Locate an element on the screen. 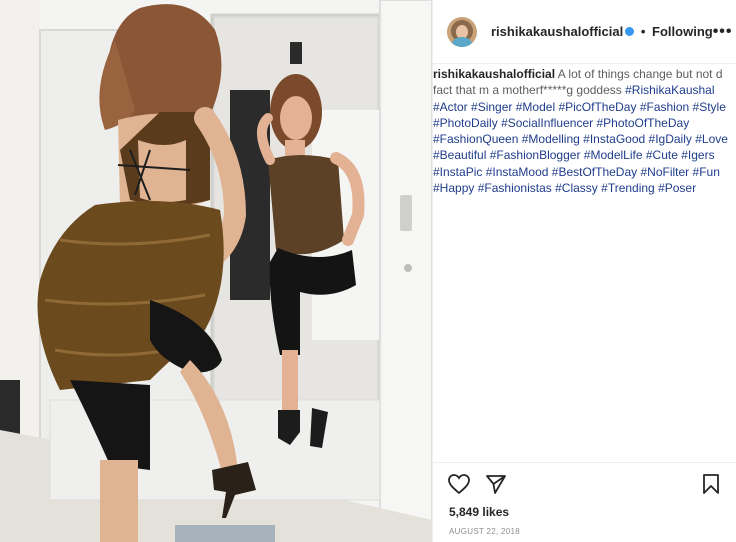 The image size is (736, 542). hashtag-link: #Modelling is located at coordinates (551, 139).